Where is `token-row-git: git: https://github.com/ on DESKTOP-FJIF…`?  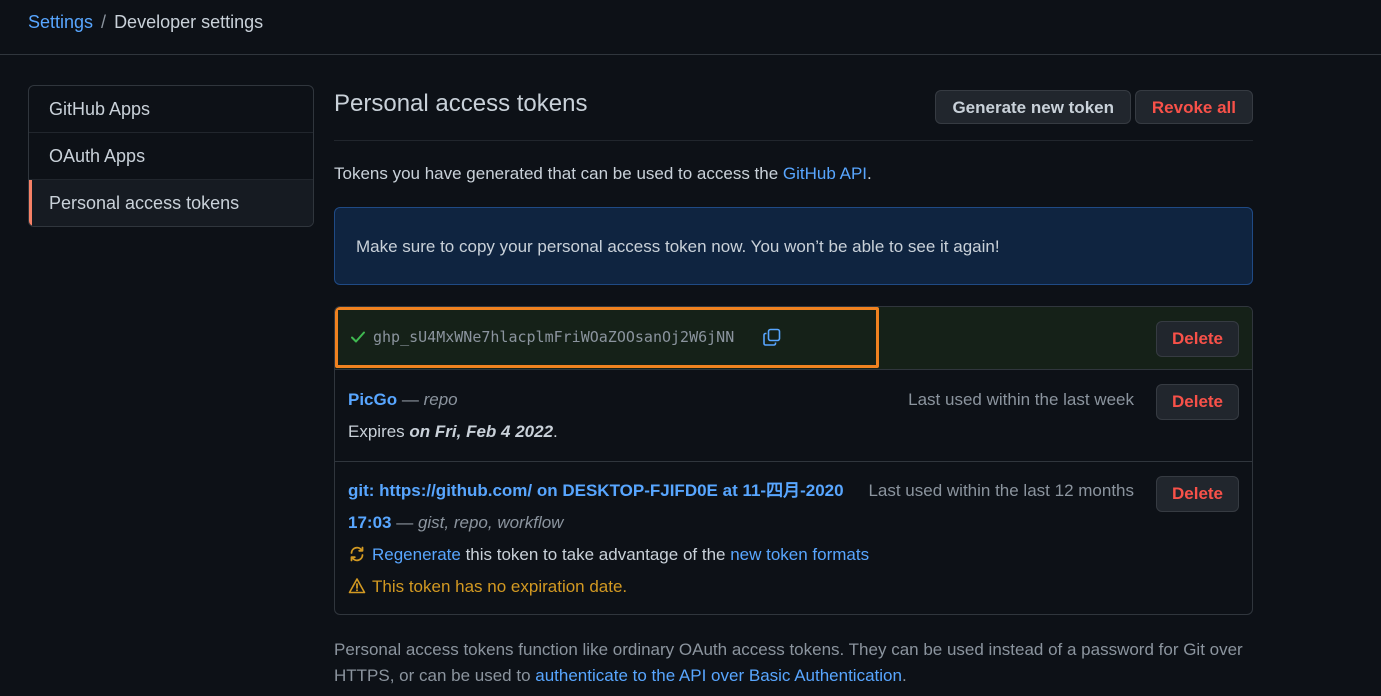 token-row-git: git: https://github.com/ on DESKTOP-FJIF… is located at coordinates (793, 538).